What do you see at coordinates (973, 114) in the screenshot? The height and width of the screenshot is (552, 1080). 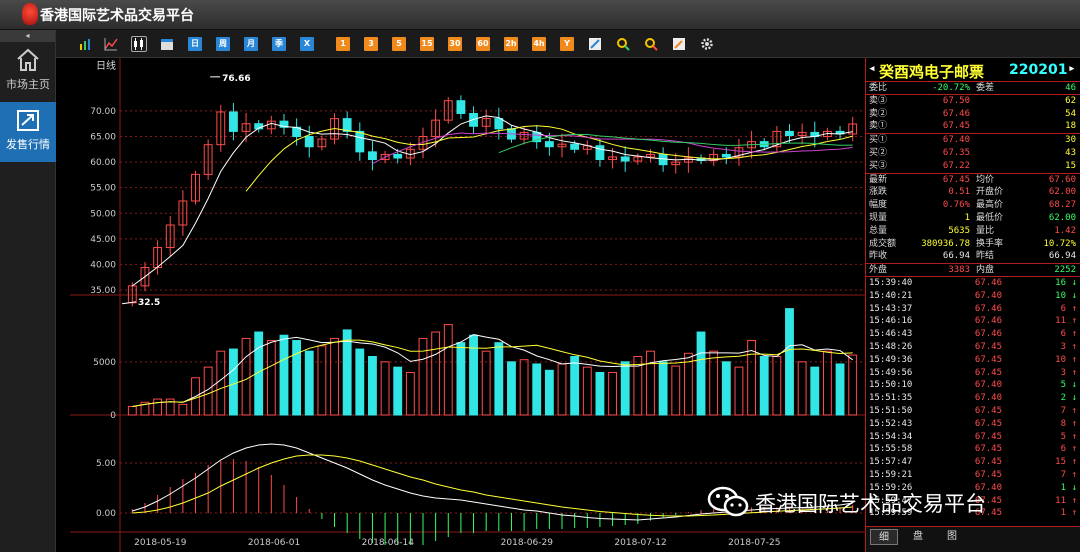 I see `ask-row: 卖② 67.46 54` at bounding box center [973, 114].